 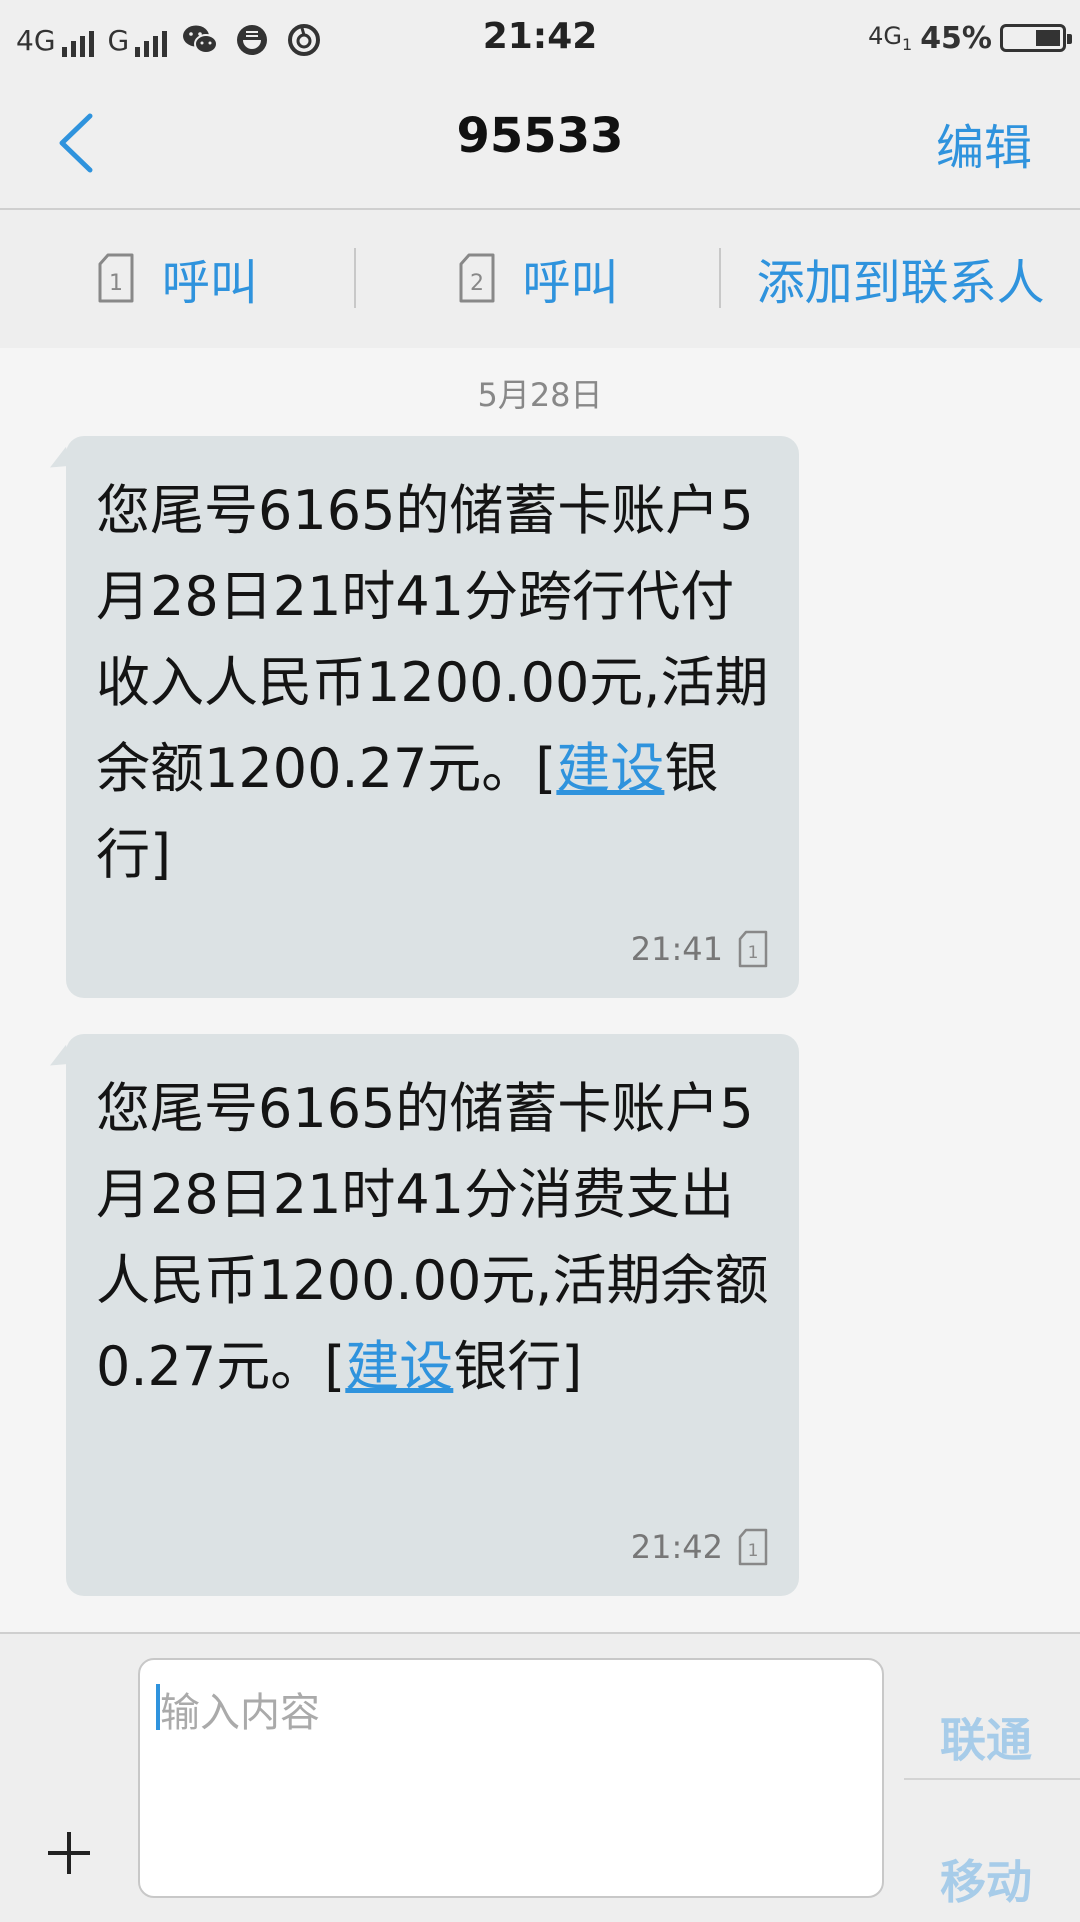 I want to click on contact-number-title: 95533, so click(x=540, y=136).